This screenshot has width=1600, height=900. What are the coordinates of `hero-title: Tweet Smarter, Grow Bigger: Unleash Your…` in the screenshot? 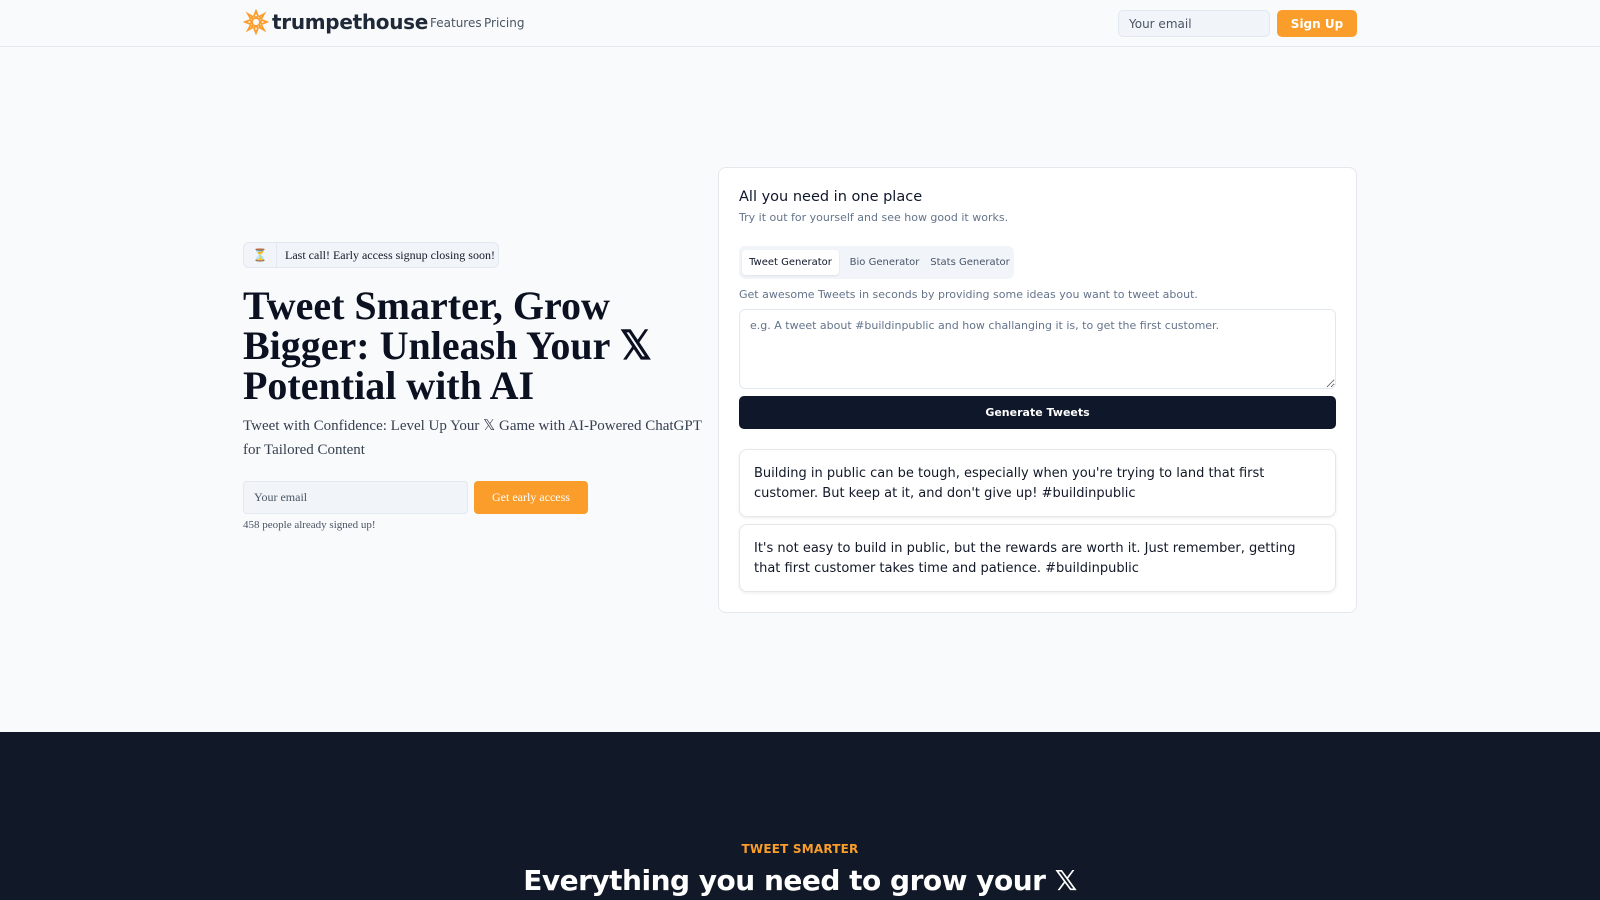 It's located at (447, 345).